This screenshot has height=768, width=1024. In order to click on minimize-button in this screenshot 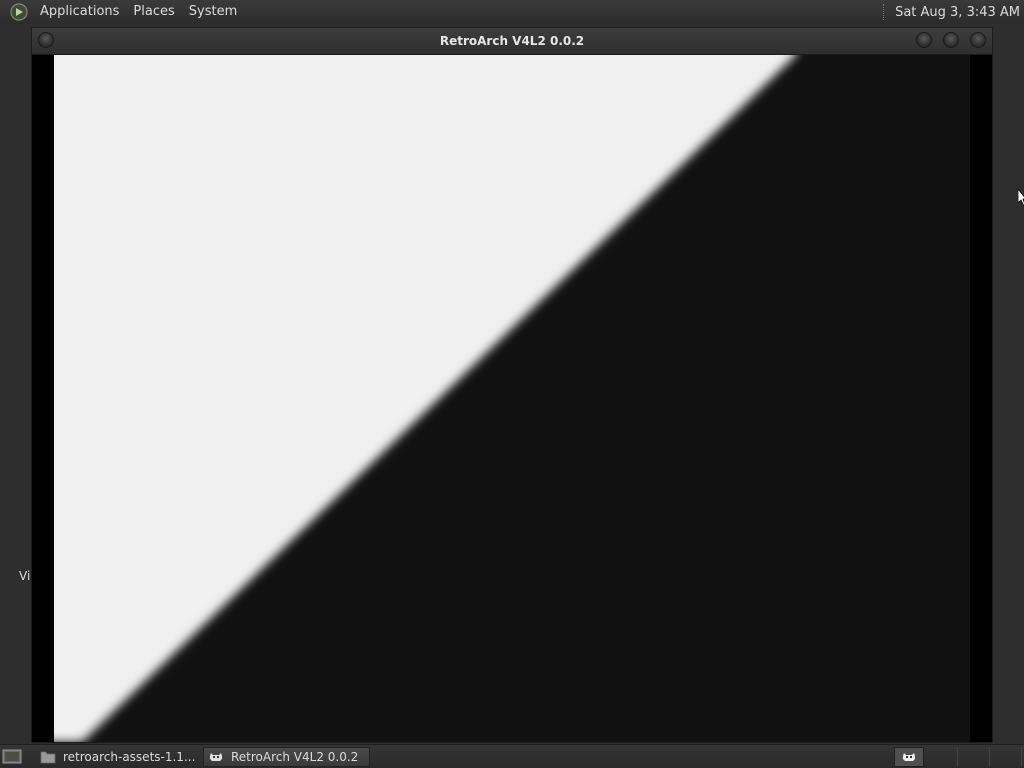, I will do `click(924, 40)`.